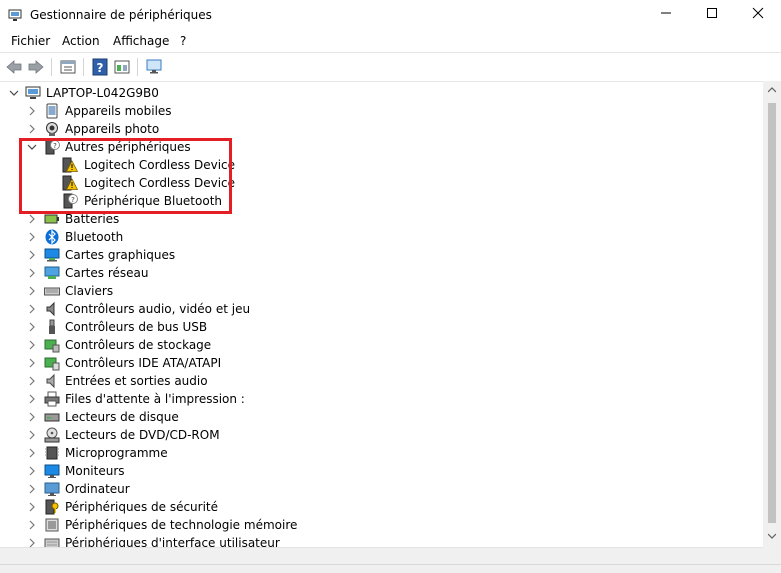 The image size is (781, 573). I want to click on monitor-scan-icon, so click(154, 67).